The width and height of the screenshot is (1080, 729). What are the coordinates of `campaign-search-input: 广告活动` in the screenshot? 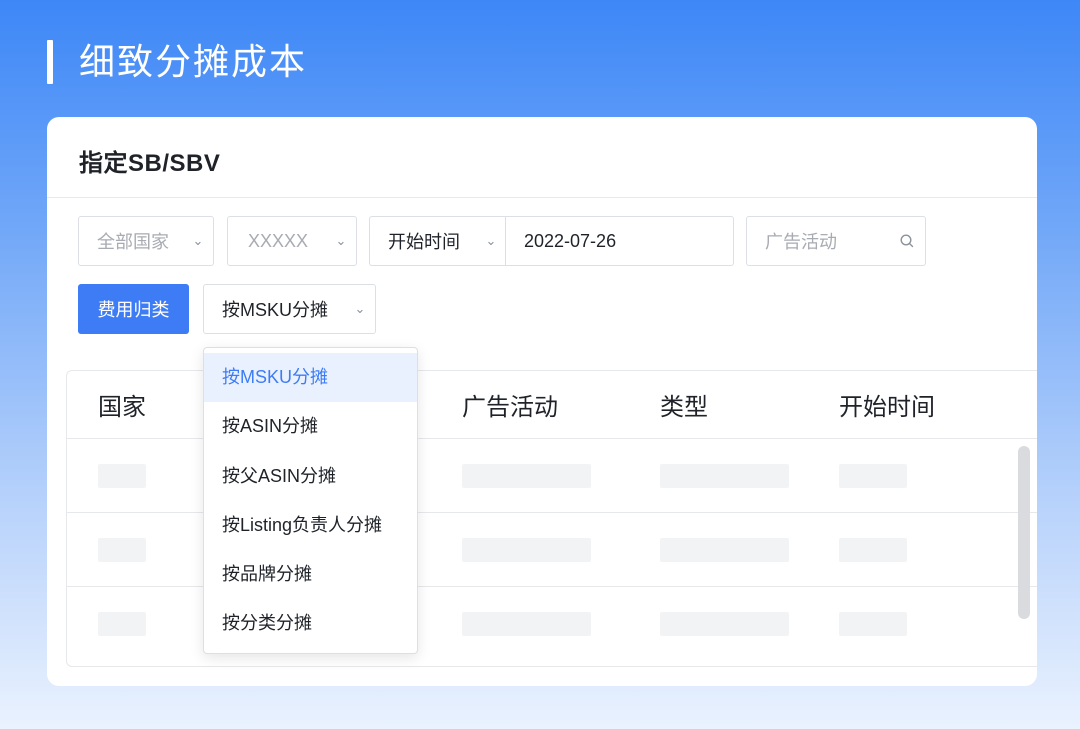 It's located at (836, 241).